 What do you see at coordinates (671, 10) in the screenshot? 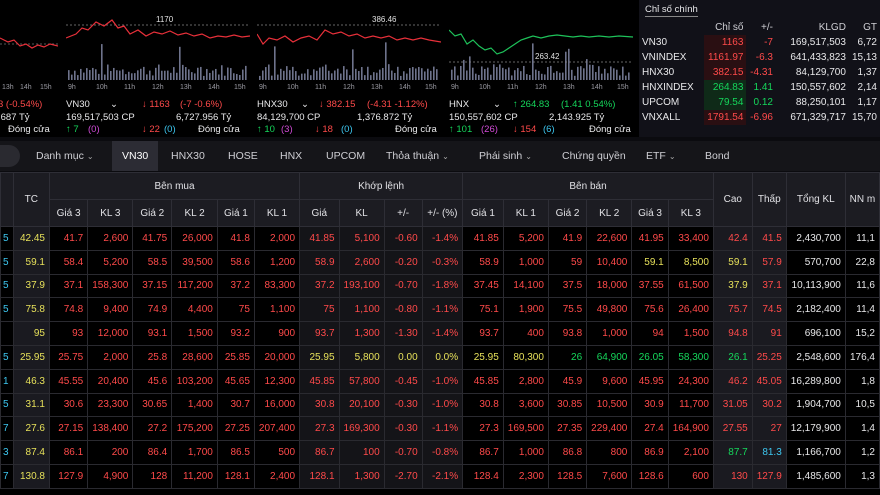
I see `main-indices-title: Chỉ số chính` at bounding box center [671, 10].